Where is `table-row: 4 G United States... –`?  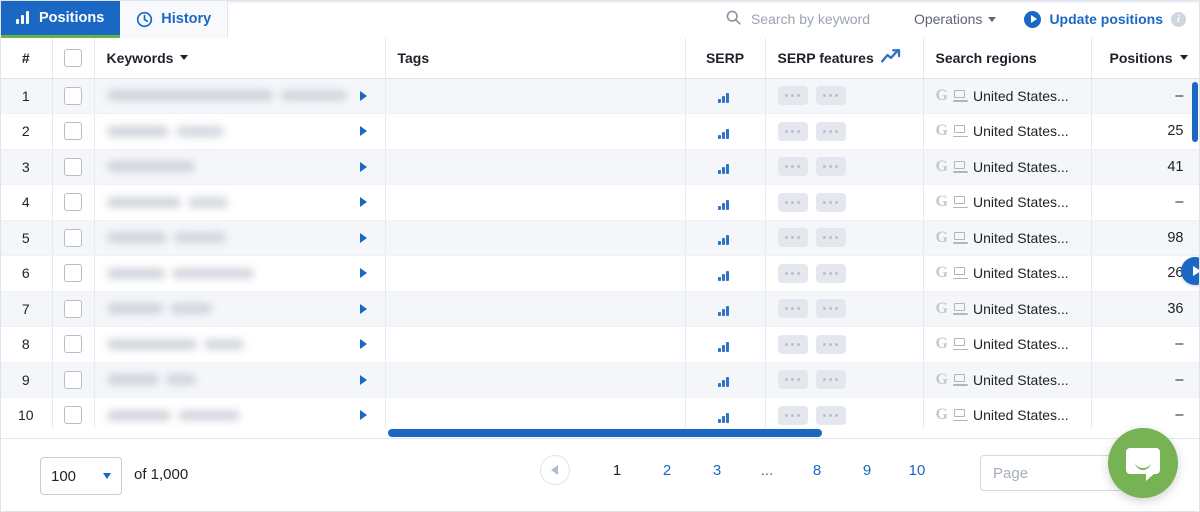
table-row: 4 G United States... – is located at coordinates (600, 202).